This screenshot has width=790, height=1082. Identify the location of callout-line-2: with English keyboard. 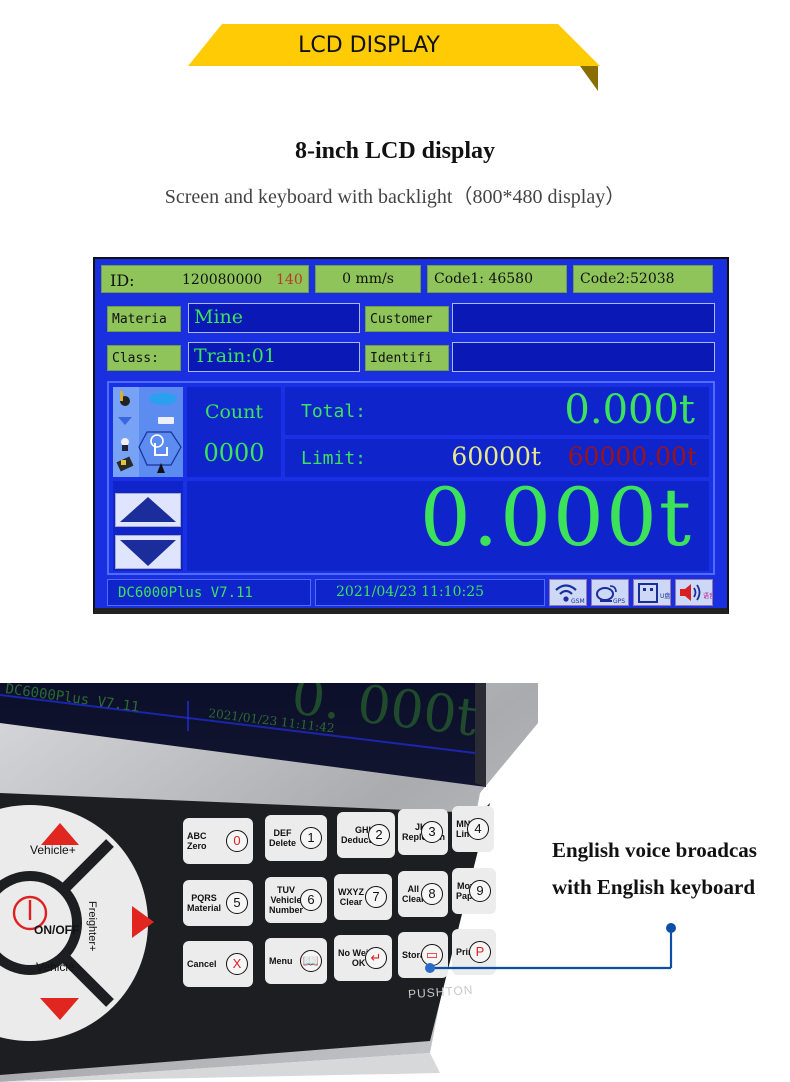
(654, 887).